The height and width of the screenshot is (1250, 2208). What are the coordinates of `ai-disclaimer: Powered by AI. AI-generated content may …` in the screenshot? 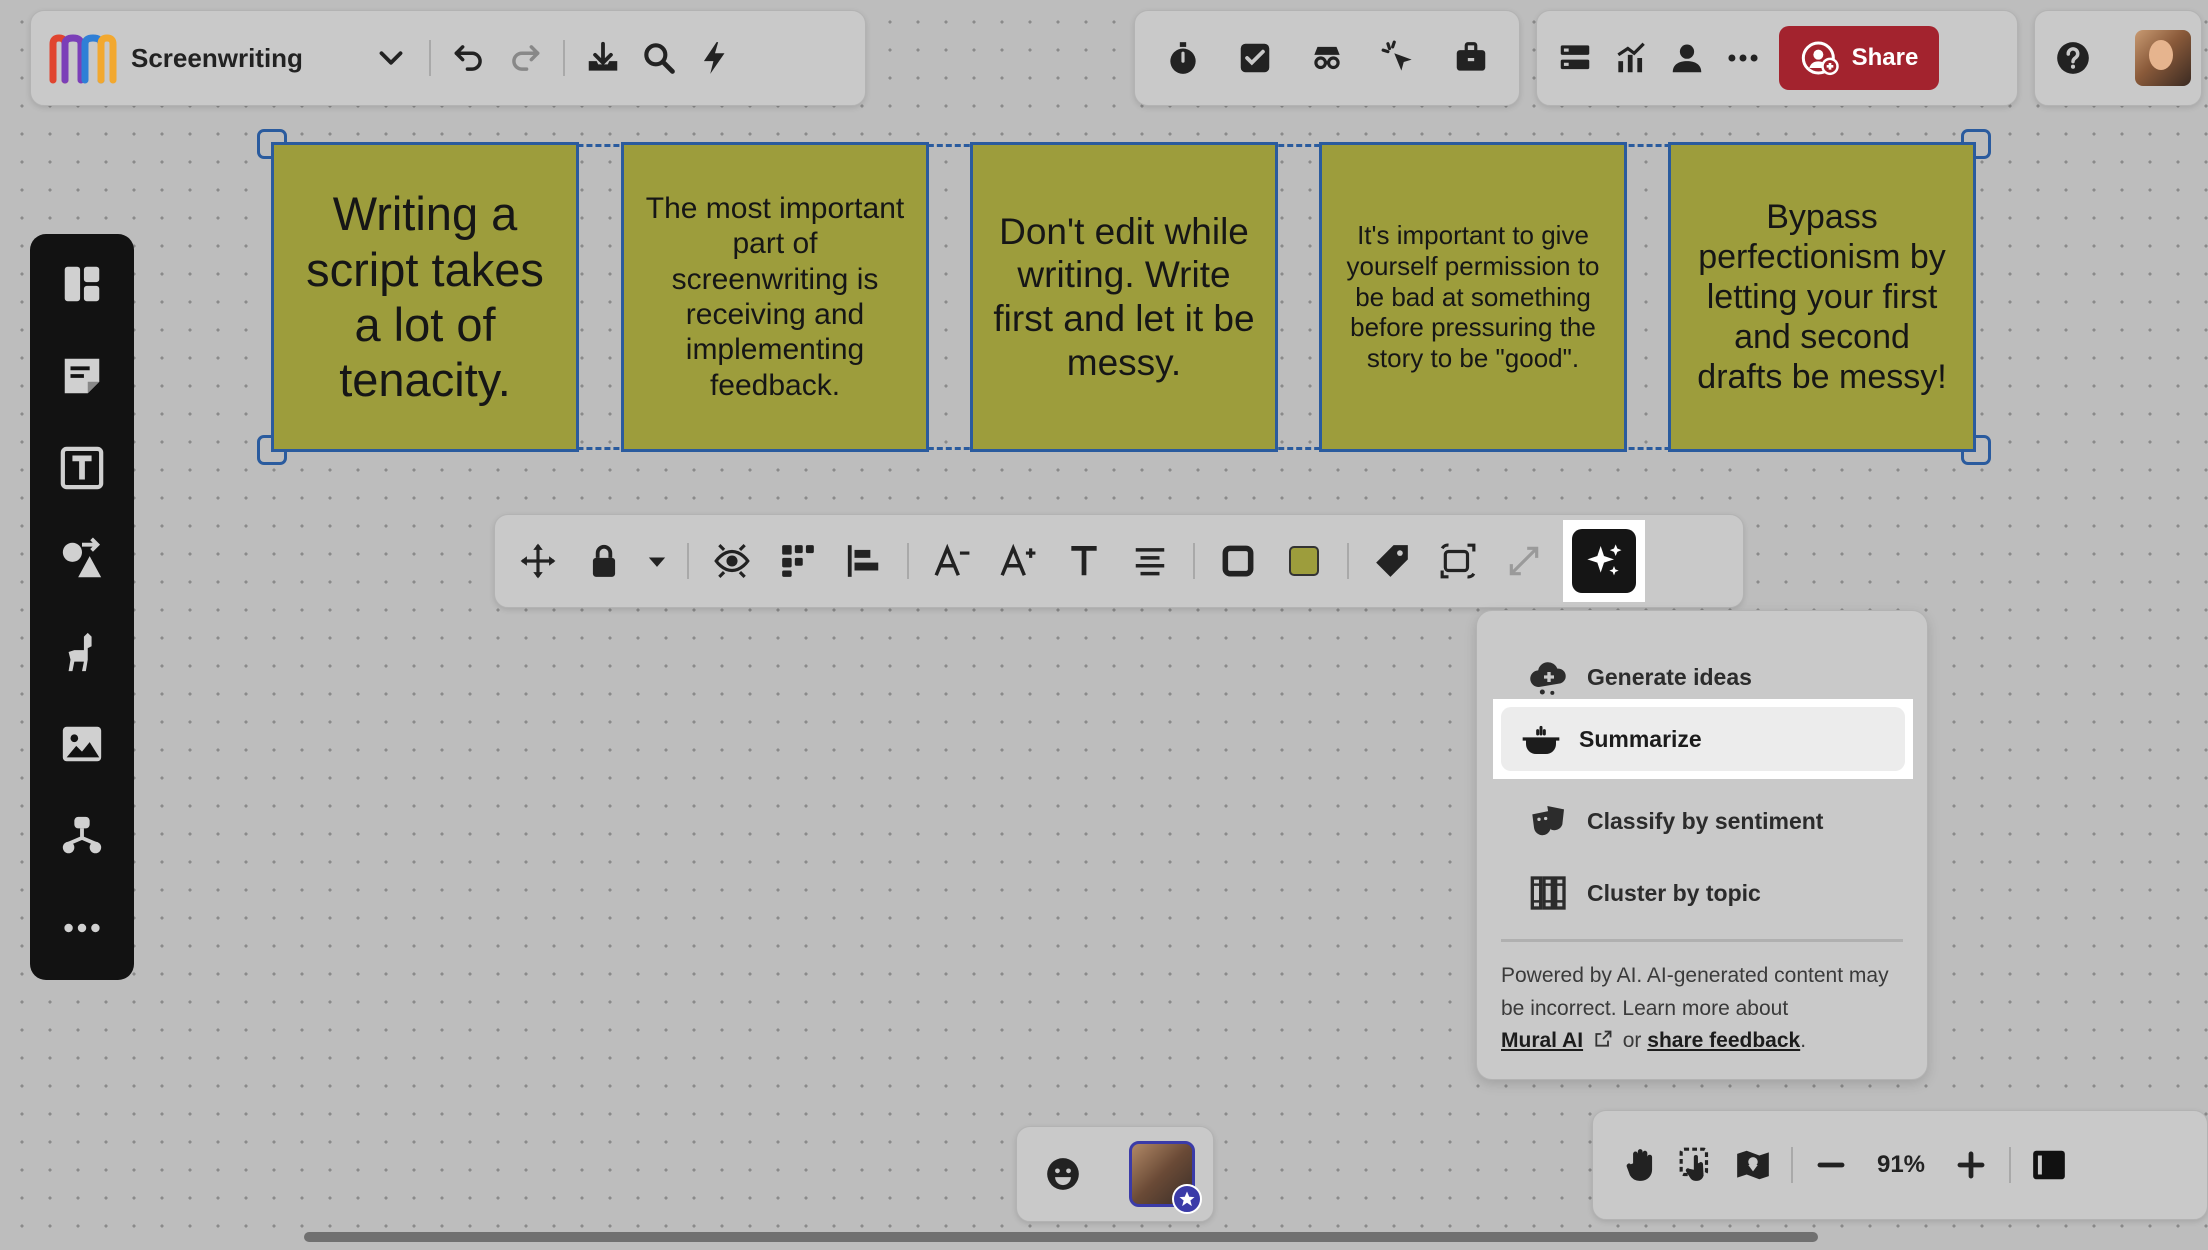 It's located at (1702, 1009).